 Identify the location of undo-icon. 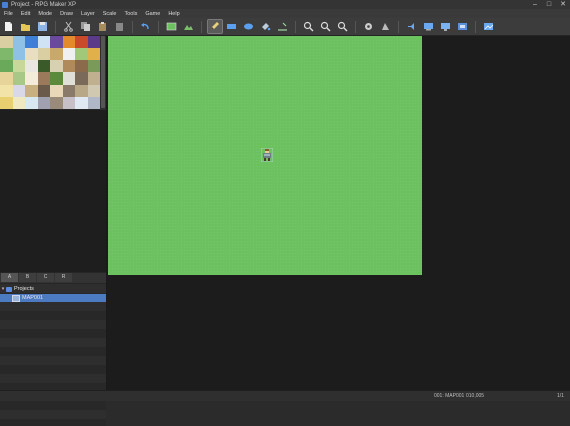
(146, 26).